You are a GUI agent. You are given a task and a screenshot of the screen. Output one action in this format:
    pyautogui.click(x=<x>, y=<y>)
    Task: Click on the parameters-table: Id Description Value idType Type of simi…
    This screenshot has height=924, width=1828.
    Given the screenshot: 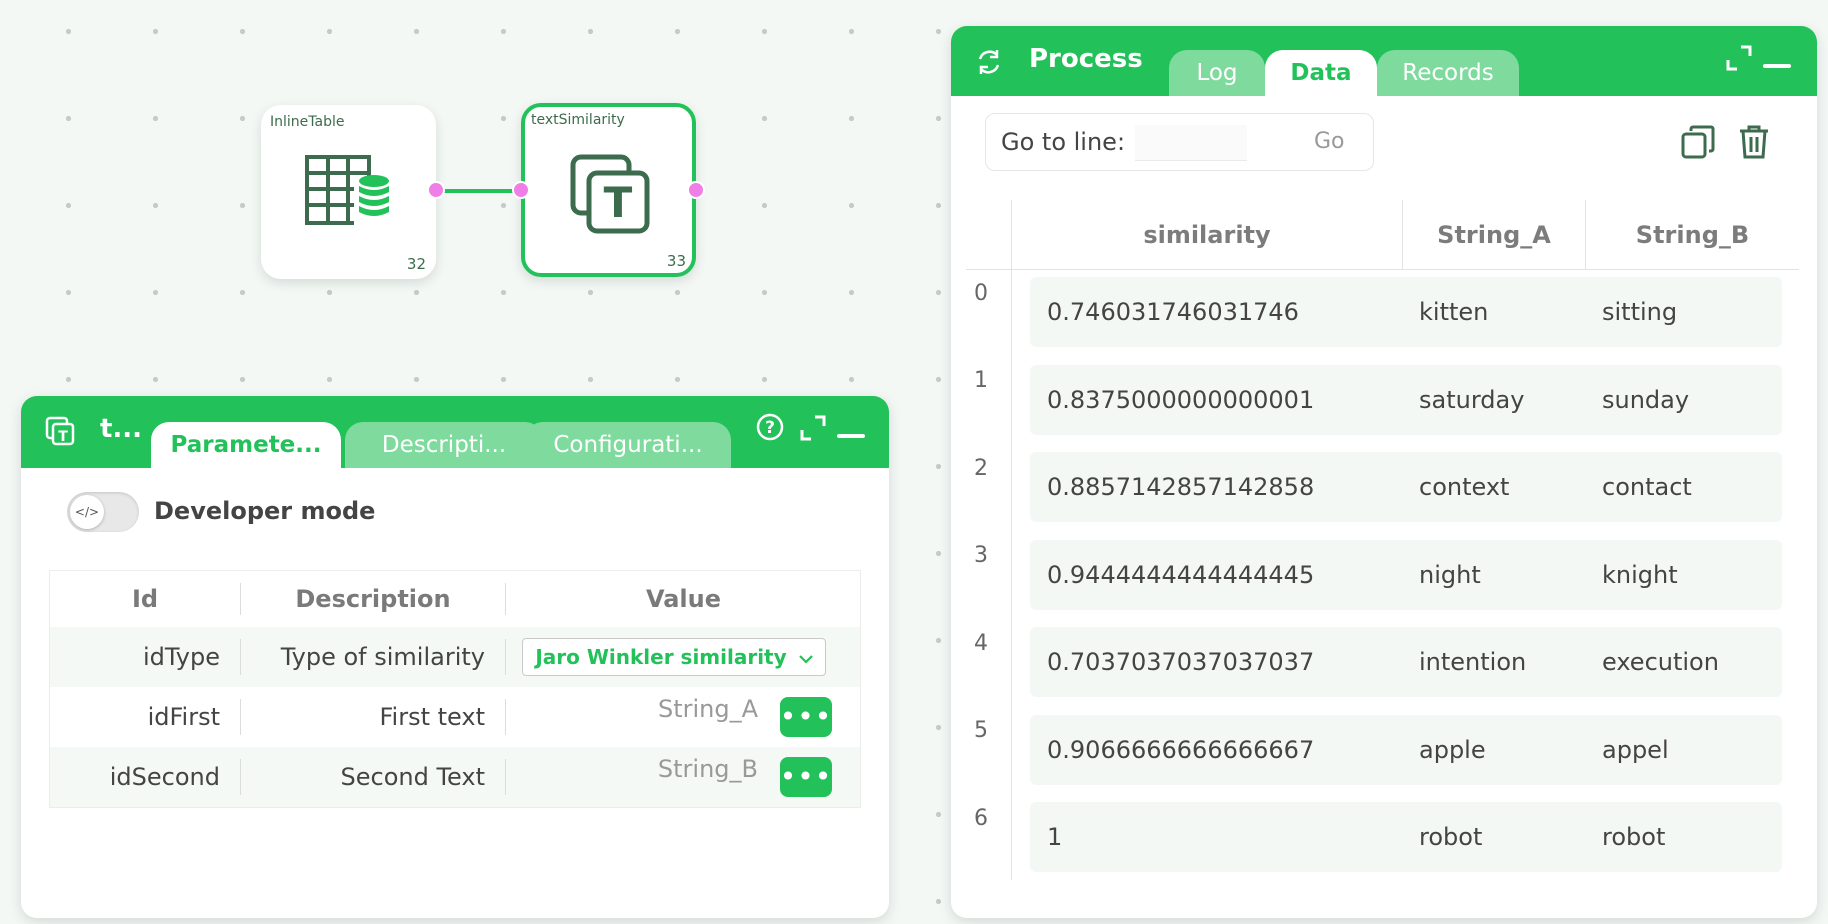 What is the action you would take?
    pyautogui.click(x=455, y=689)
    